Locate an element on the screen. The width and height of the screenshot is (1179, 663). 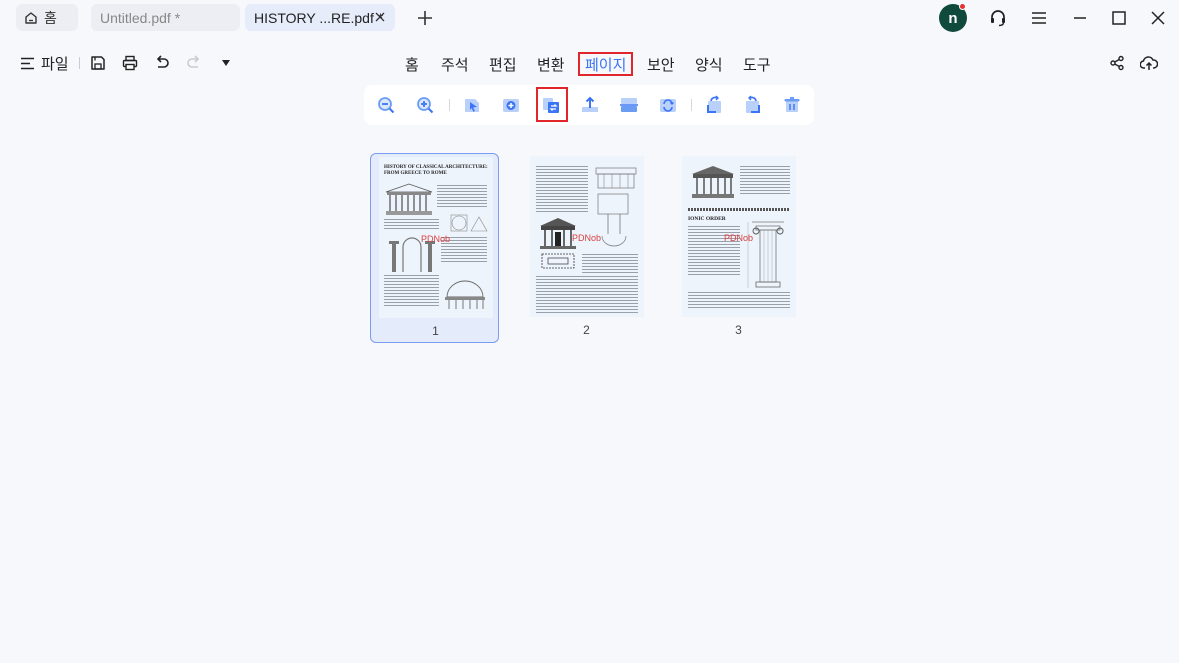
zoom-in-icon is located at coordinates (425, 105).